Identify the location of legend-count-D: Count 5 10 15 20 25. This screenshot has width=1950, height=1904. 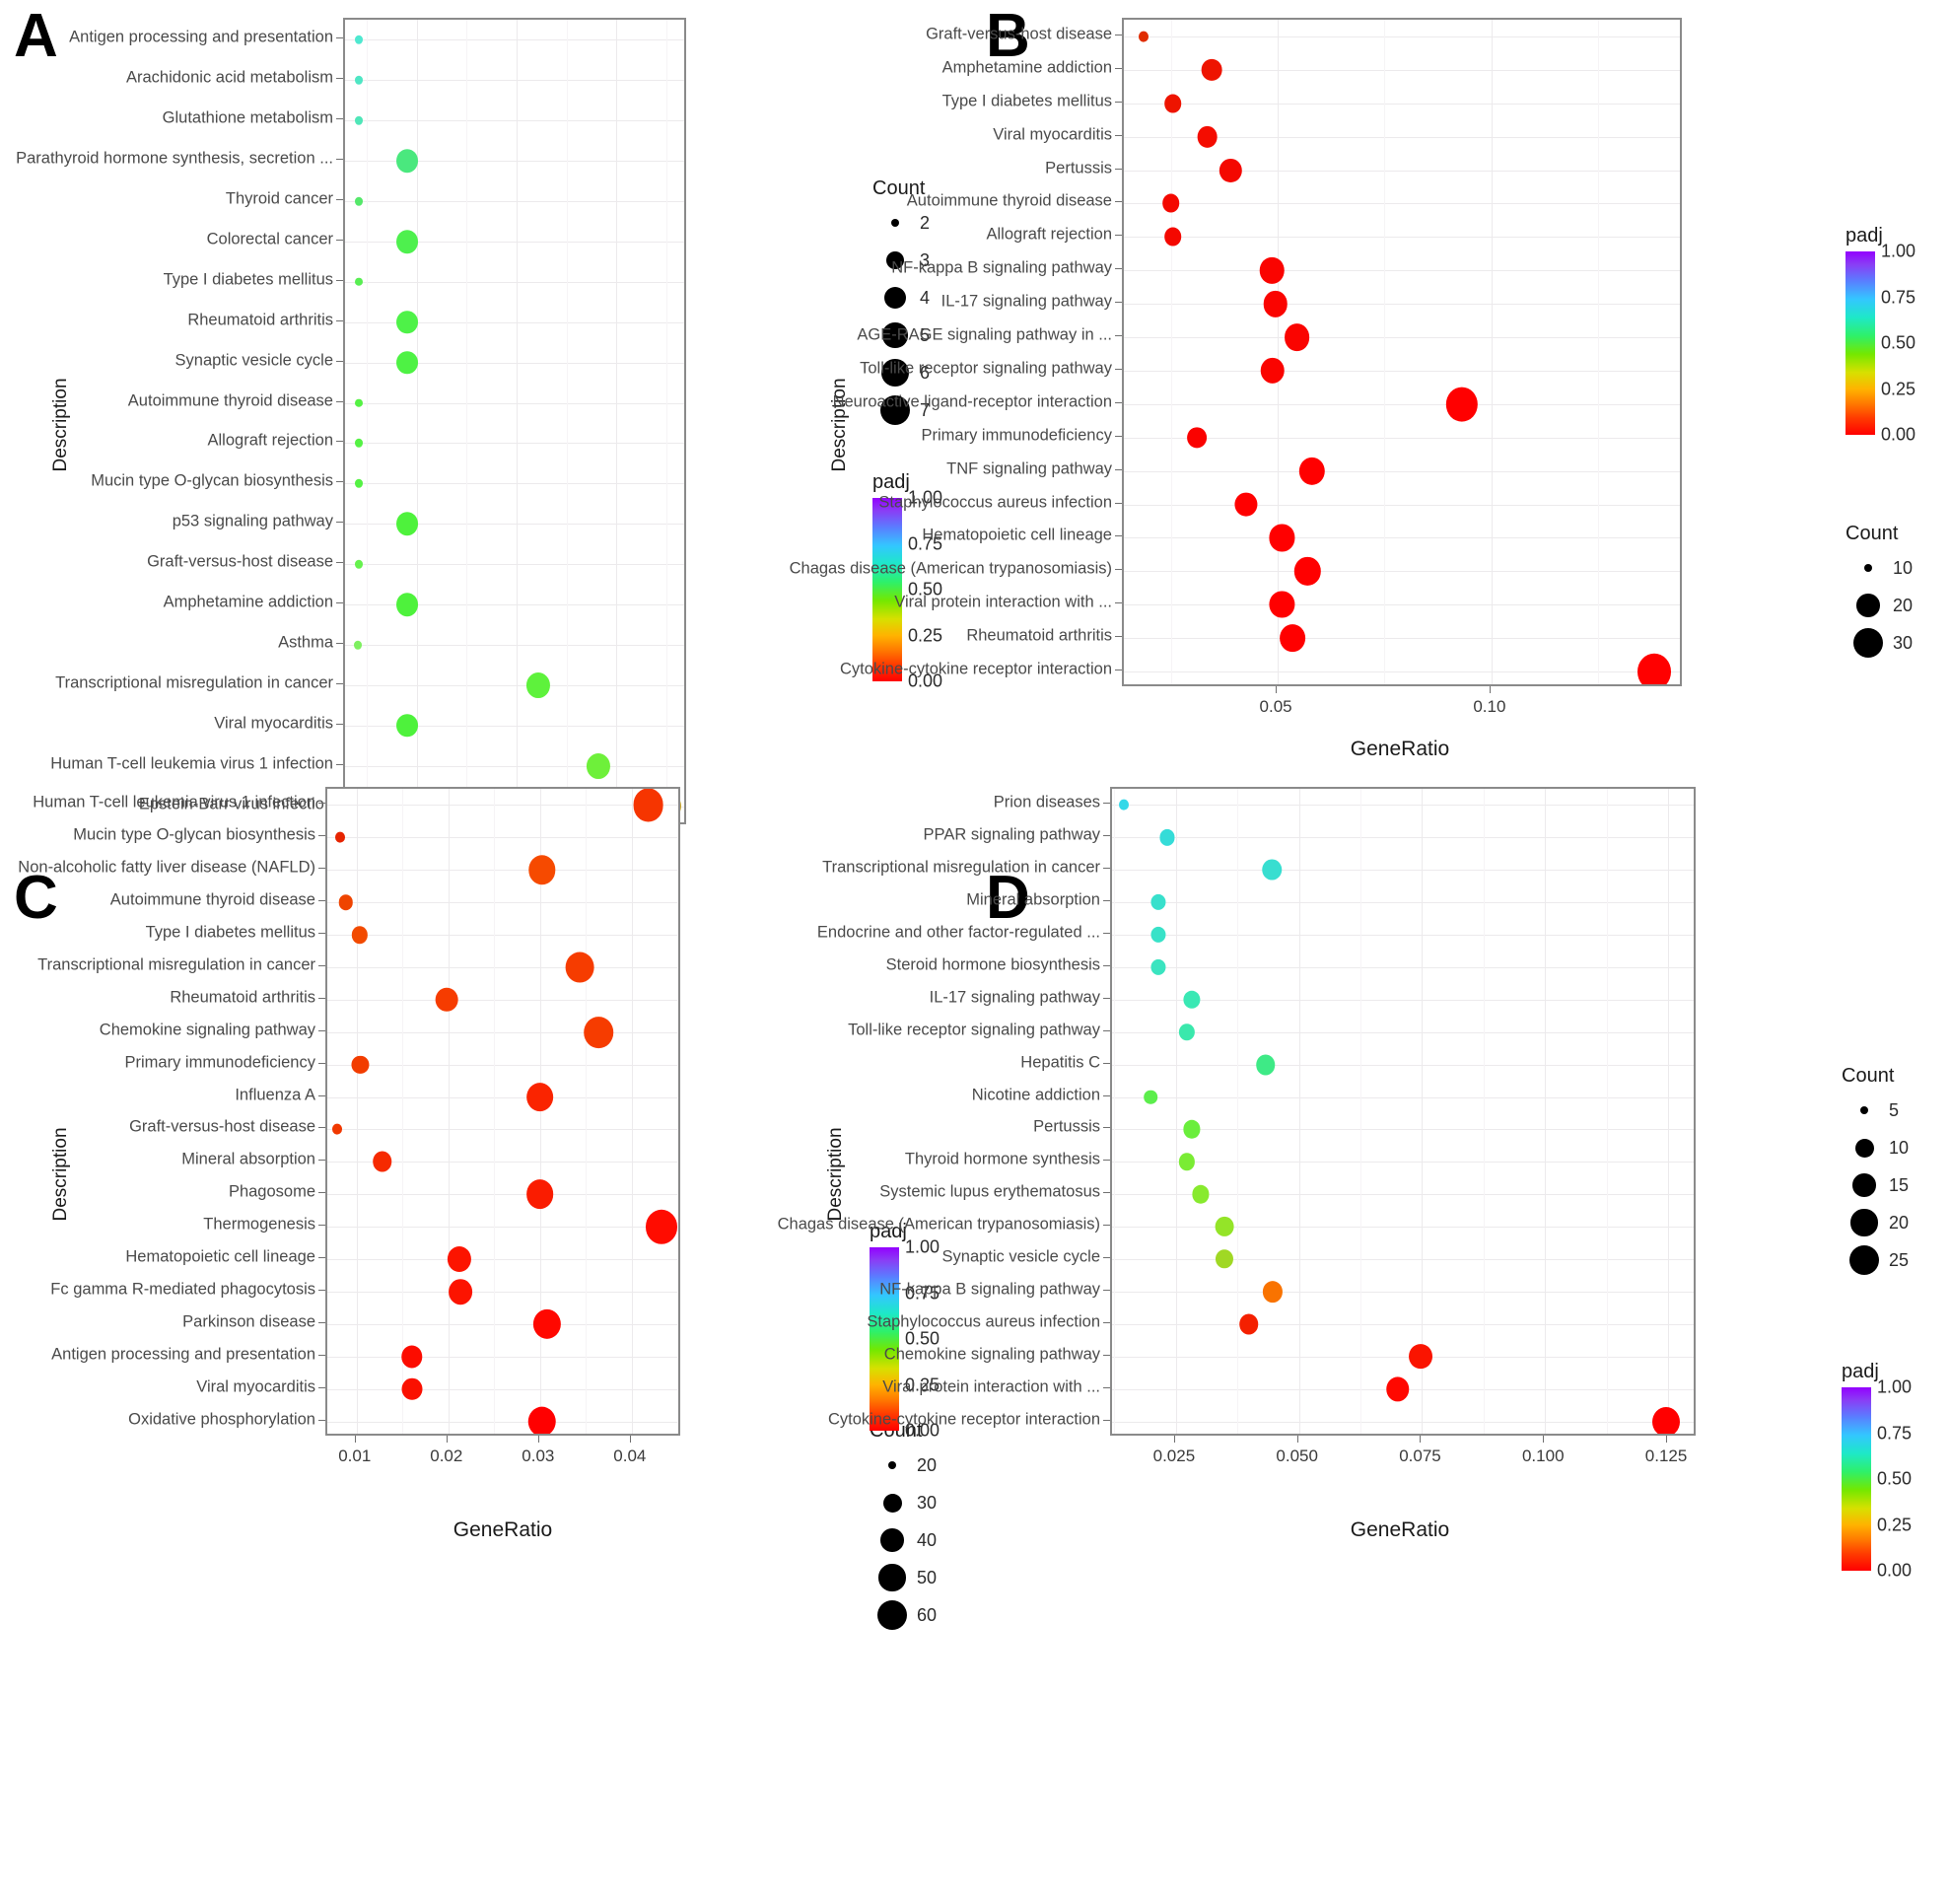
(1875, 1172).